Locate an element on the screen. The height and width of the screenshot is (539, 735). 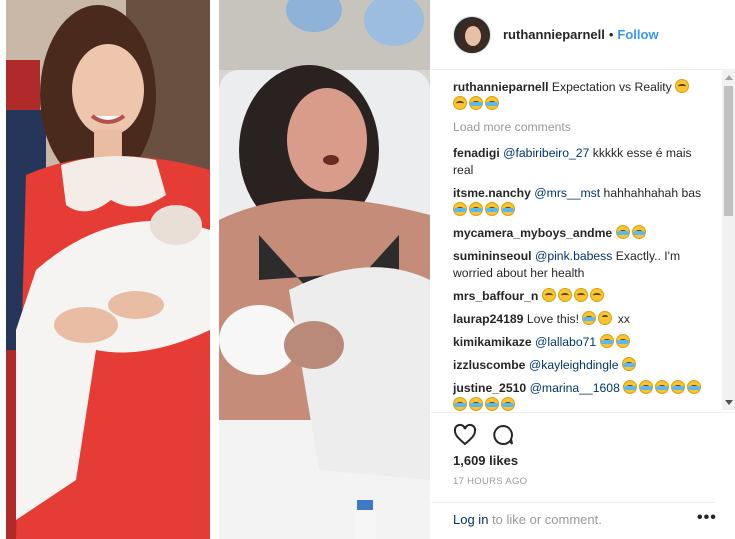
comment-username: izzluscombe is located at coordinates (489, 365).